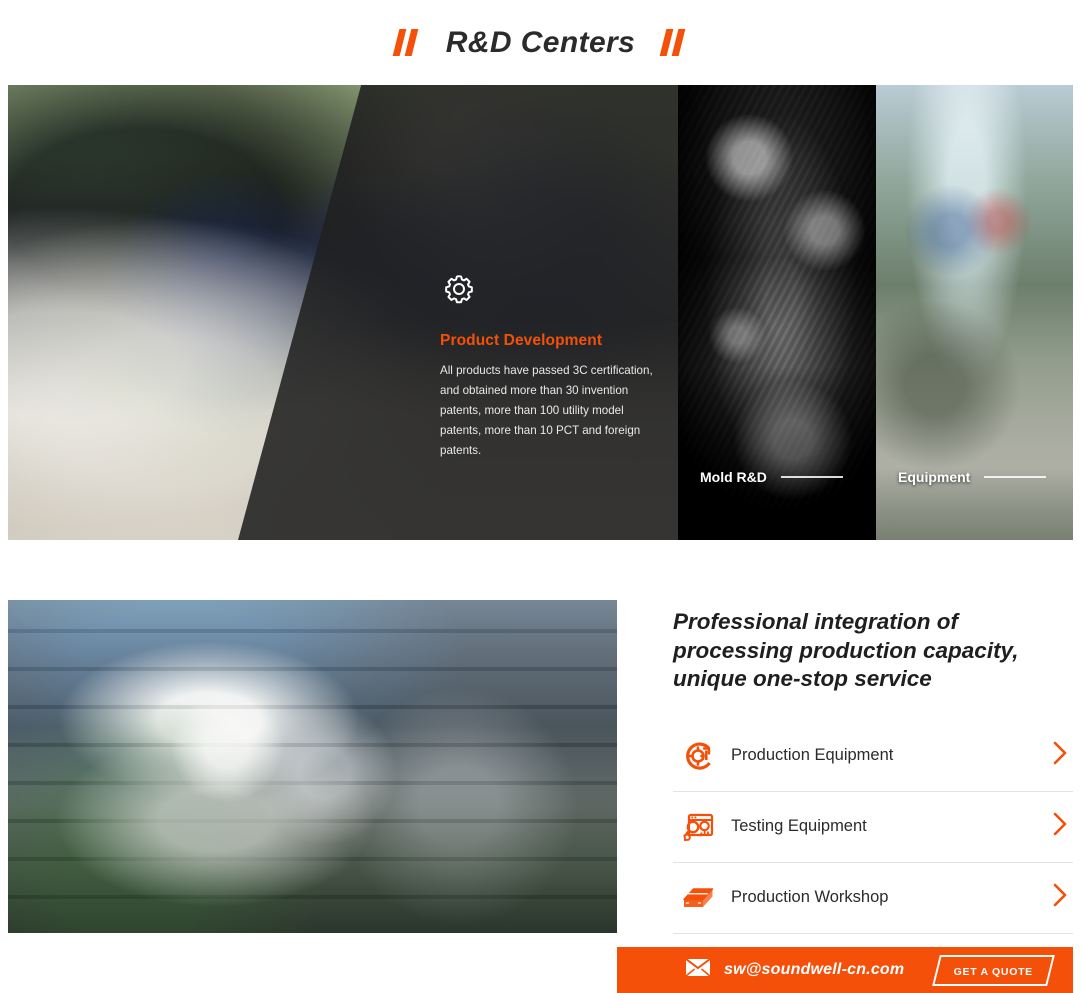  I want to click on list-item-production-workshop: Production Workshop, so click(873, 898).